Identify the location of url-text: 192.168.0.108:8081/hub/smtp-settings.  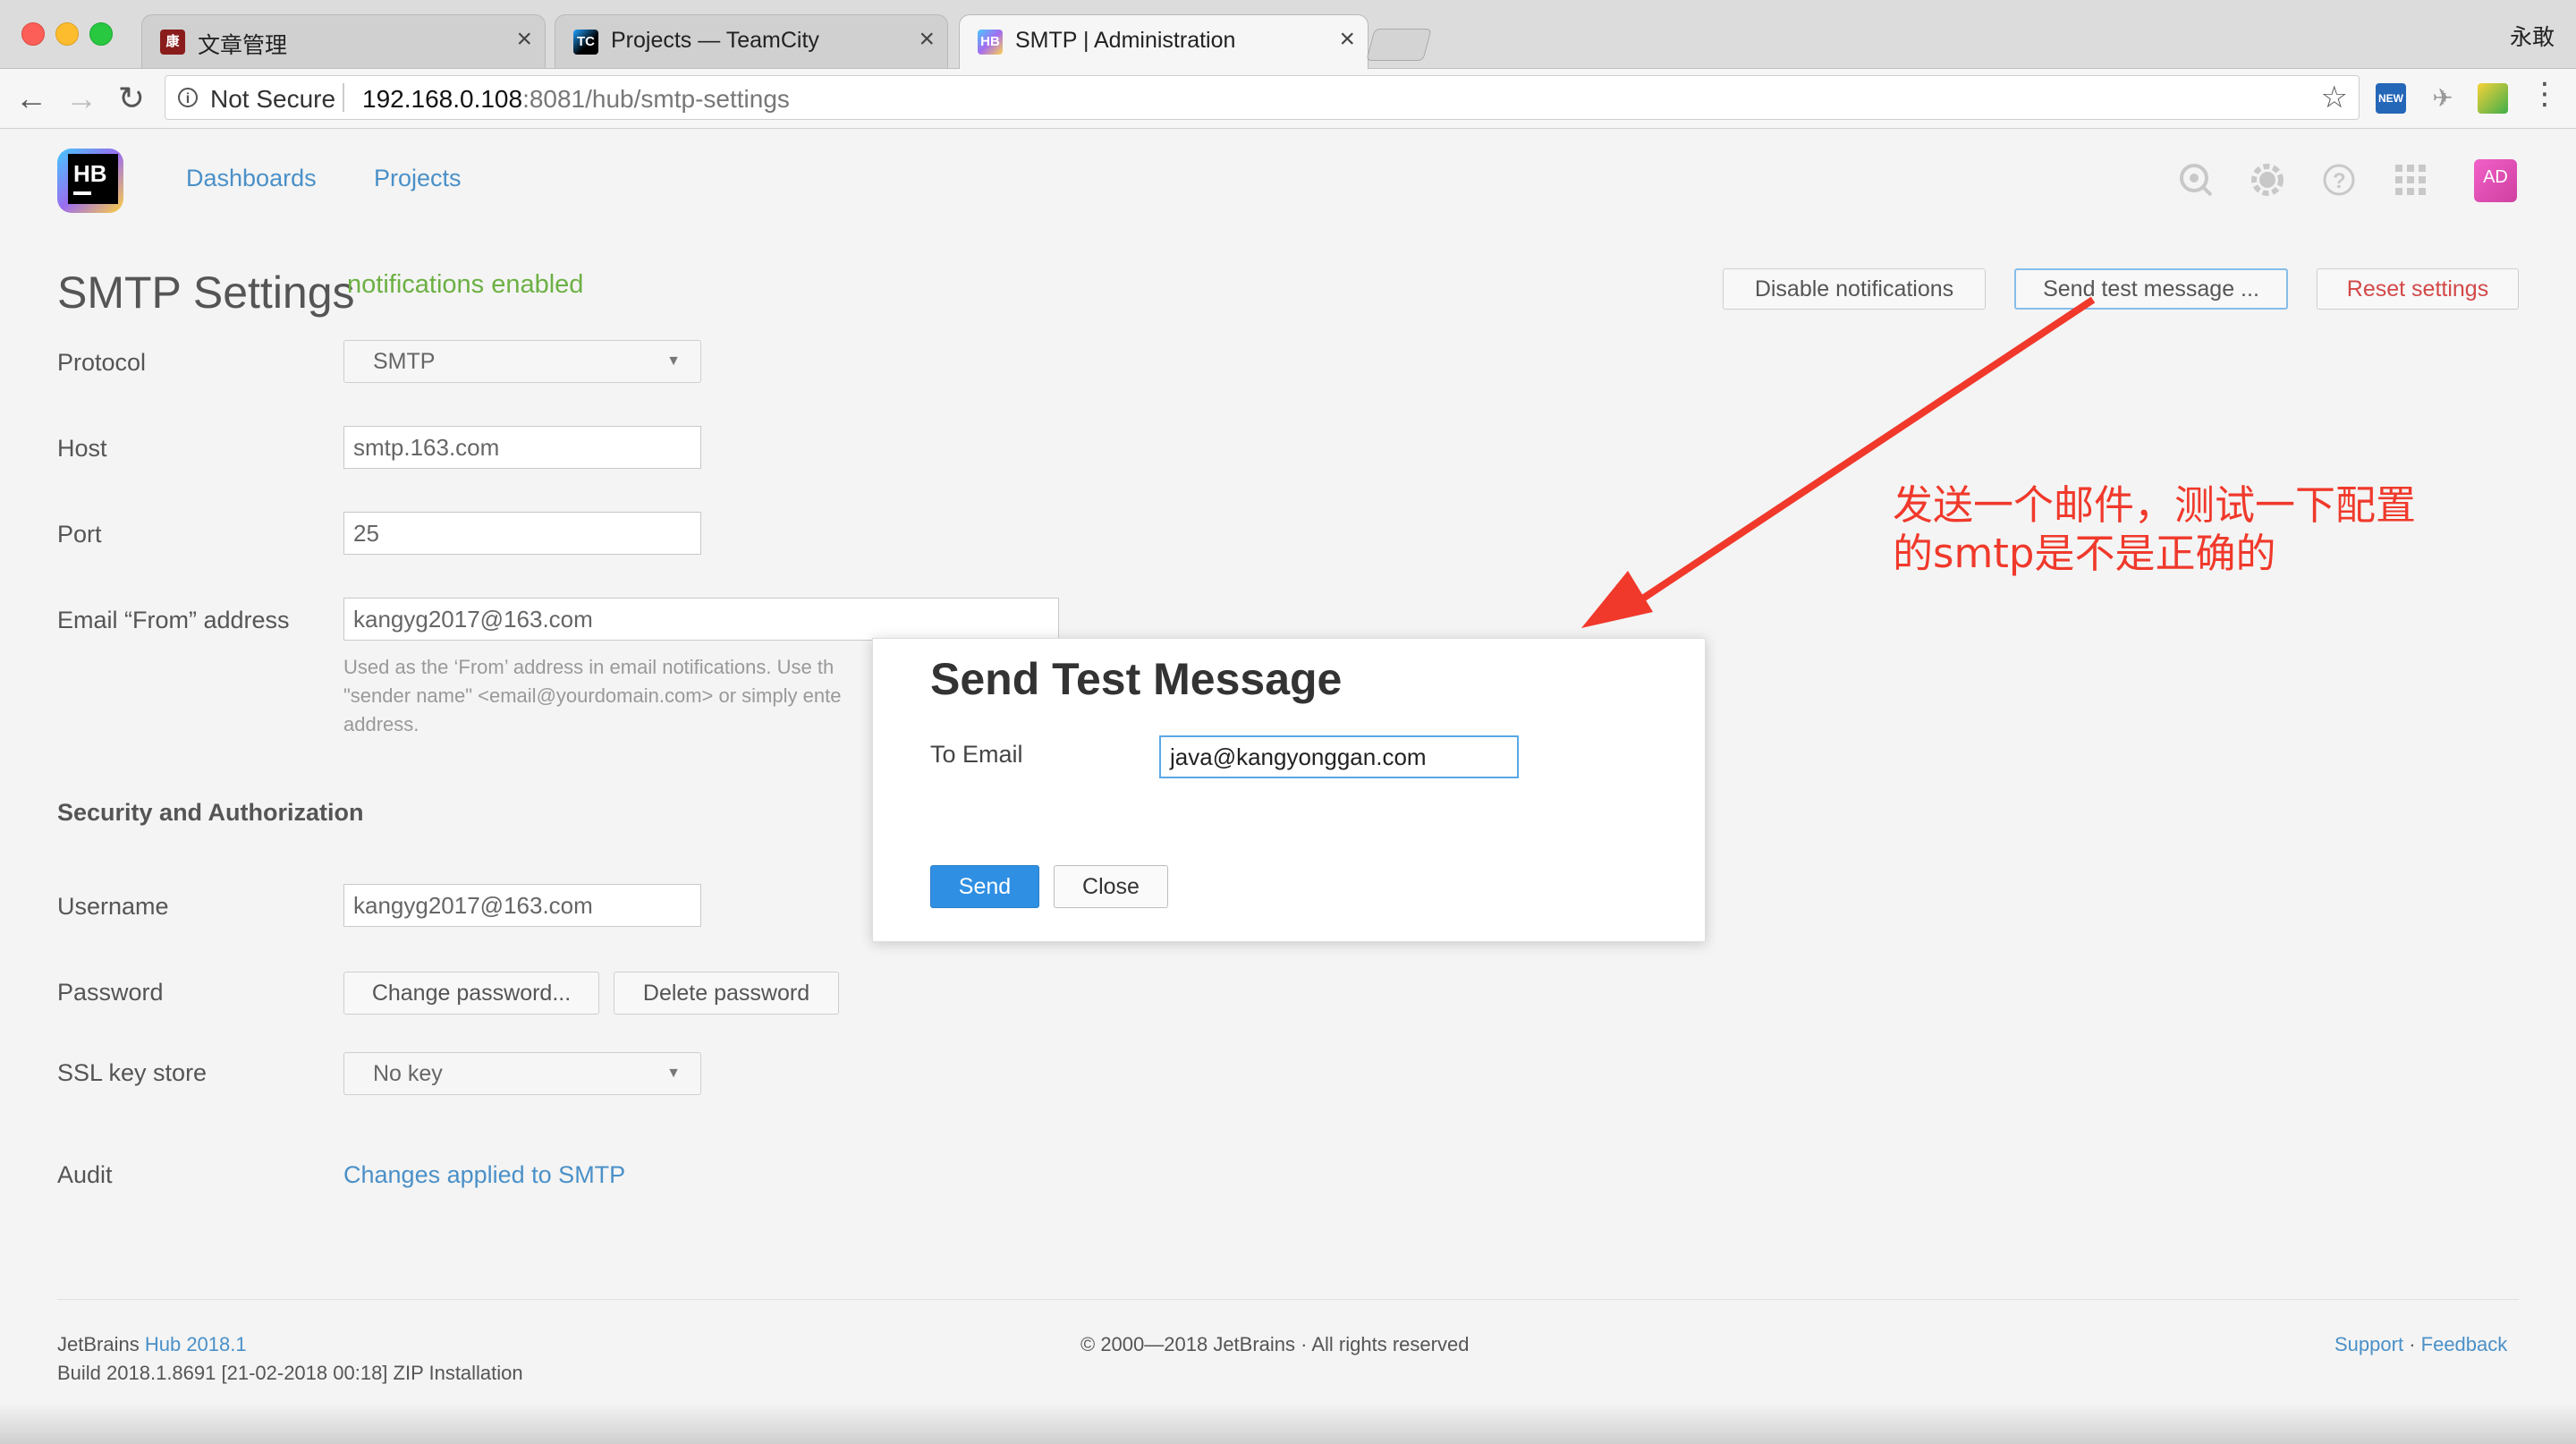
(576, 99).